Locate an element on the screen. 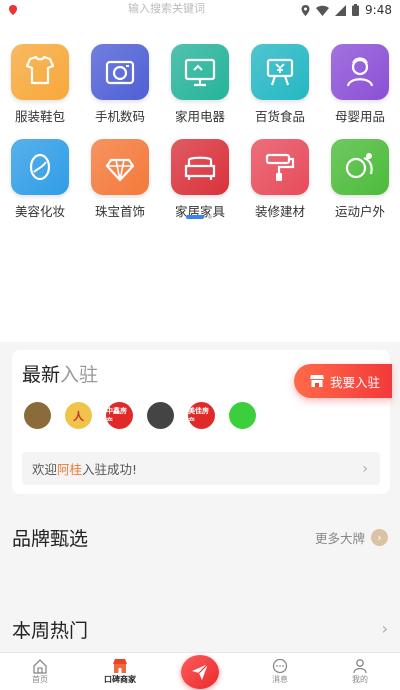 This screenshot has width=400, height=690. hot-section-title: 本周热门 is located at coordinates (50, 631).